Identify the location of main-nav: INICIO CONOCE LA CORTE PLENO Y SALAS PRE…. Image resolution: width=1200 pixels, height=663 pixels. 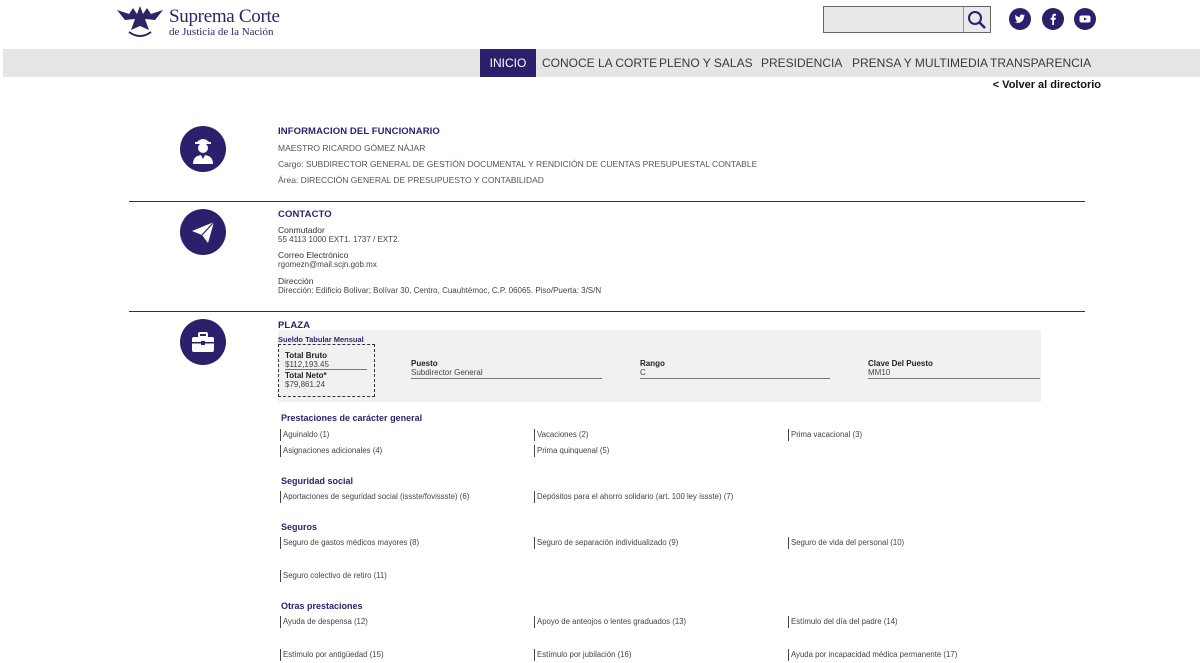
(601, 63).